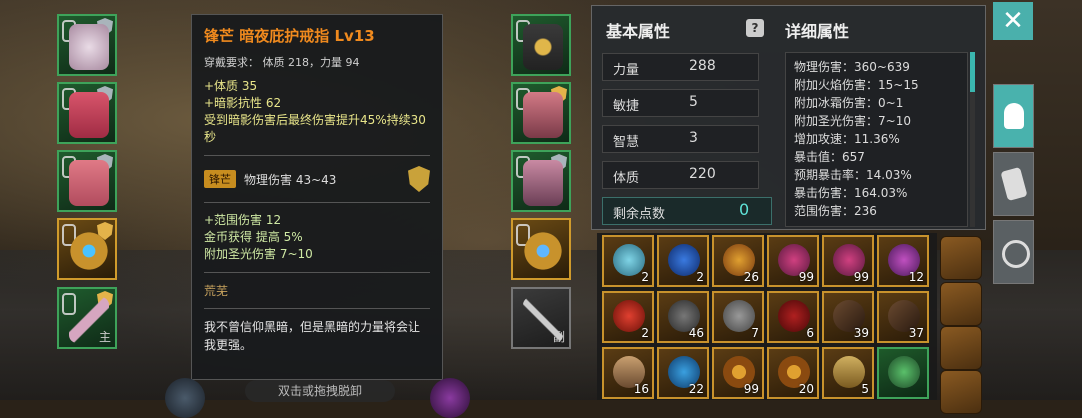 This screenshot has height=418, width=1082. What do you see at coordinates (312, 336) in the screenshot?
I see `item-flavor-text: 我不曾信仰黑暗，但是黑暗的力量将会让我更强。` at bounding box center [312, 336].